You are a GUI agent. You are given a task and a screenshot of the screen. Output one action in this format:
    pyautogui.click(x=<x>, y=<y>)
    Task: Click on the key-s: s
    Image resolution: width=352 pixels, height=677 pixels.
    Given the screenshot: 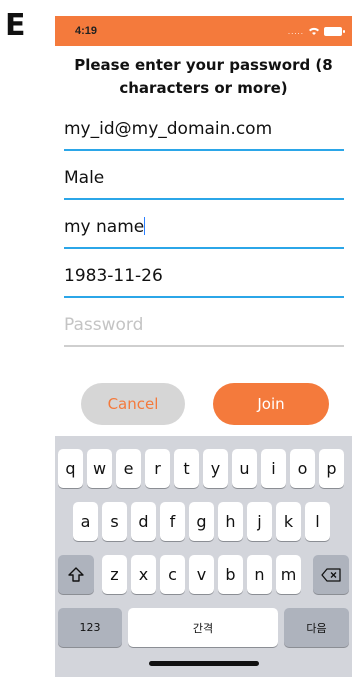 What is the action you would take?
    pyautogui.click(x=114, y=521)
    